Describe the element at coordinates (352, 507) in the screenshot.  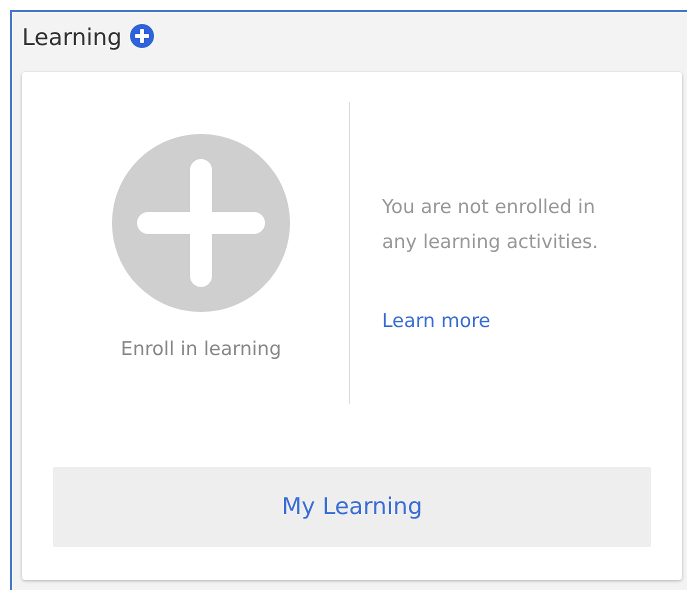
I see `my-learning-button: My Learning` at that location.